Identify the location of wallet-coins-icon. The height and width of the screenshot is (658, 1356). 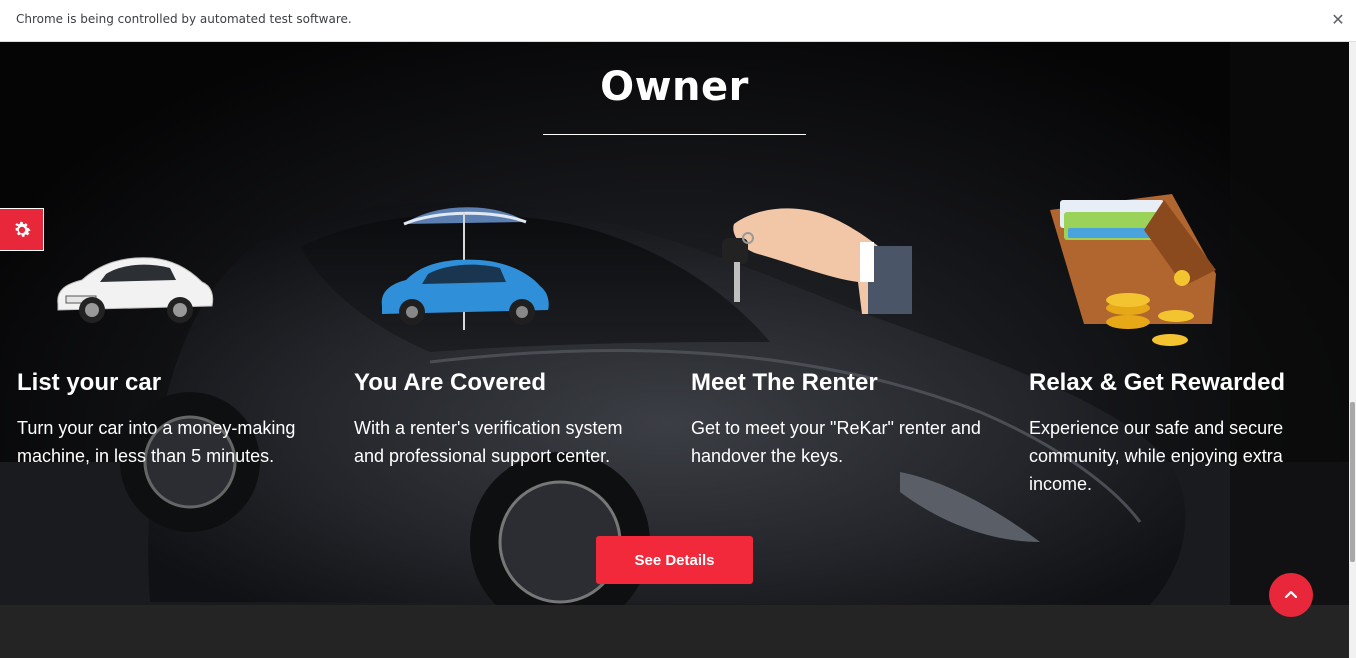
(1133, 270).